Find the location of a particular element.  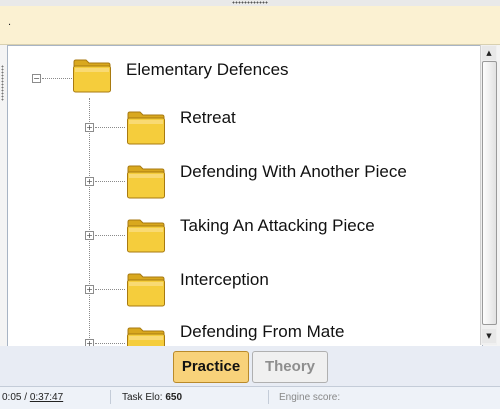

mode-buttons: Practice Theory is located at coordinates (250, 366).